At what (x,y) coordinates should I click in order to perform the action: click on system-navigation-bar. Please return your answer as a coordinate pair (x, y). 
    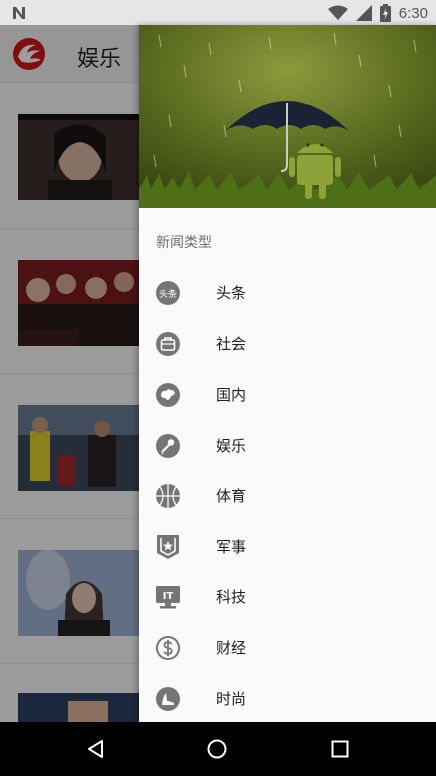
    Looking at the image, I should click on (218, 749).